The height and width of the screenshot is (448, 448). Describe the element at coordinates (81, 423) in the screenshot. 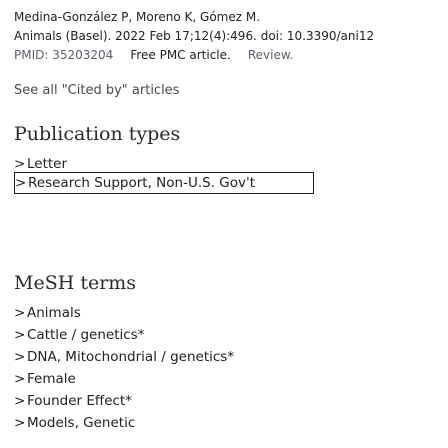

I see `mesh-term-label: Models, Genetic` at that location.